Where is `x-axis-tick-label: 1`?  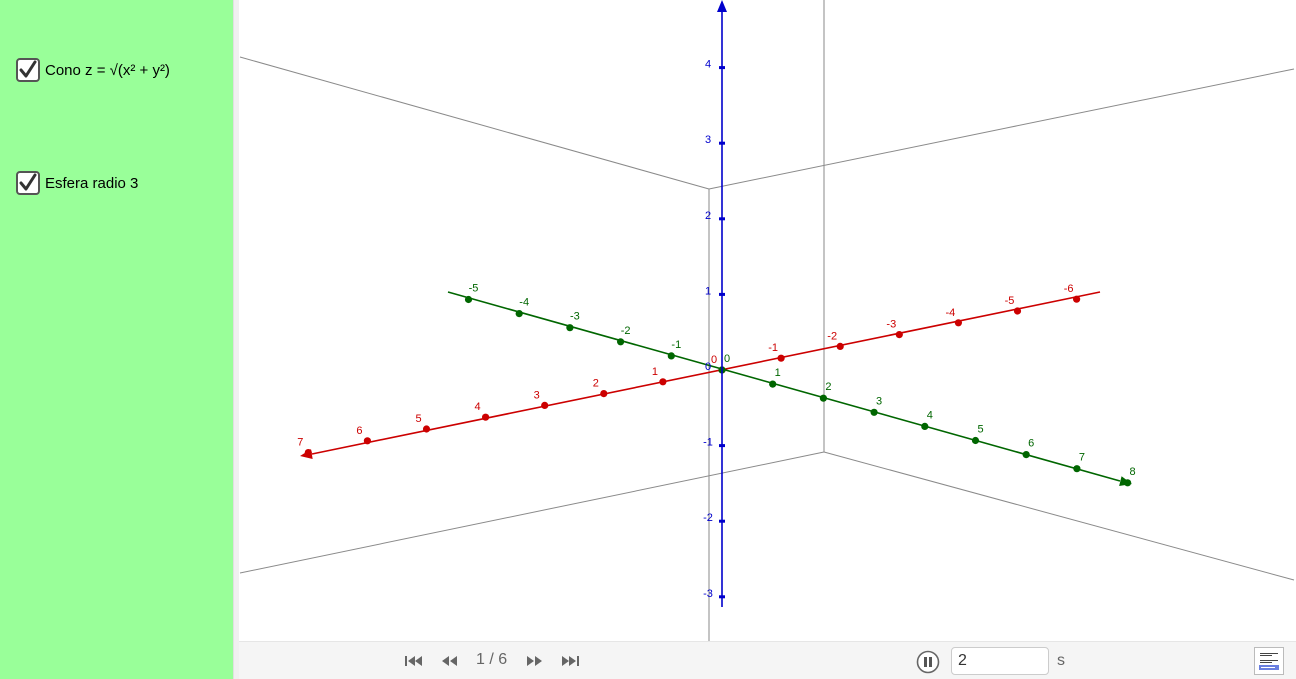 x-axis-tick-label: 1 is located at coordinates (655, 372).